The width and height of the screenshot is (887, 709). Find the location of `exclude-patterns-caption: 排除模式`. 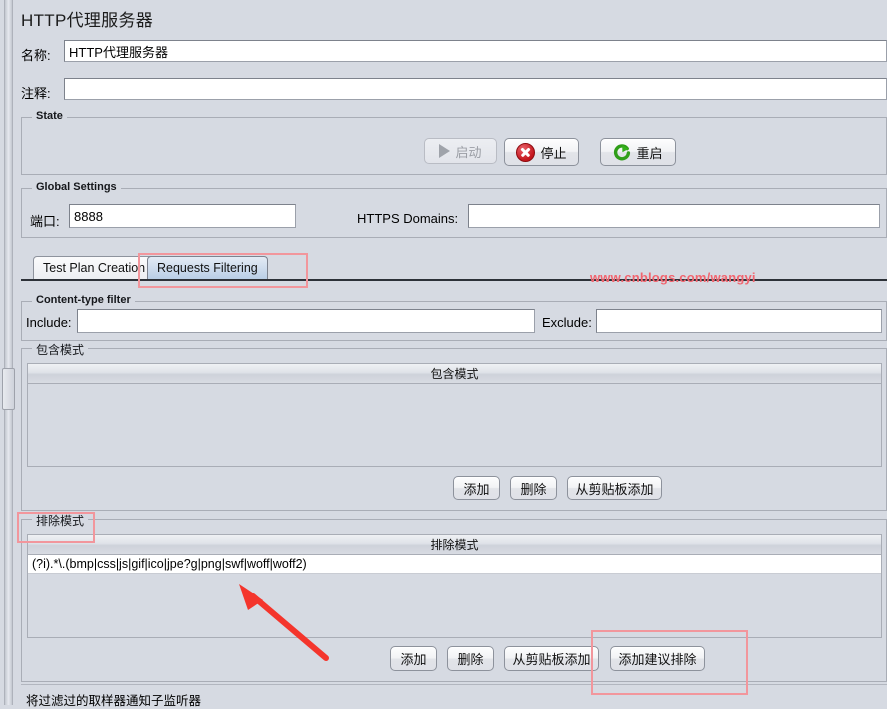

exclude-patterns-caption: 排除模式 is located at coordinates (60, 520).